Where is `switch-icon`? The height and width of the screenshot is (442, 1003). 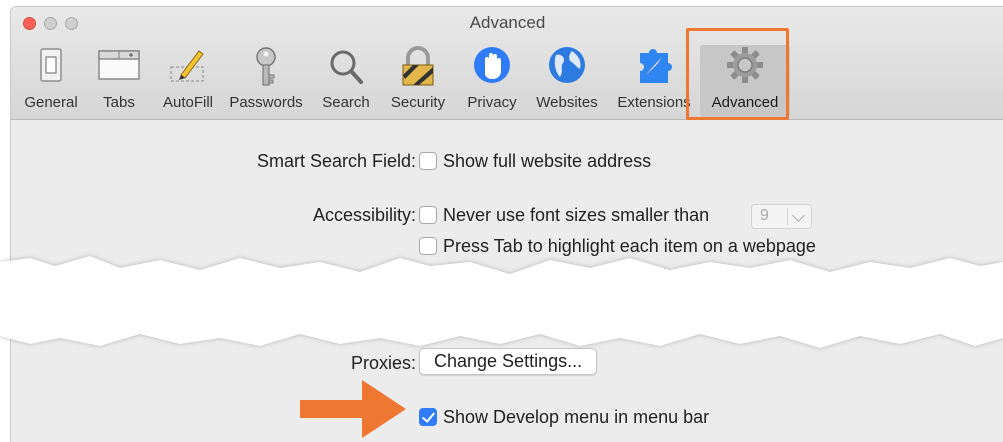 switch-icon is located at coordinates (51, 65).